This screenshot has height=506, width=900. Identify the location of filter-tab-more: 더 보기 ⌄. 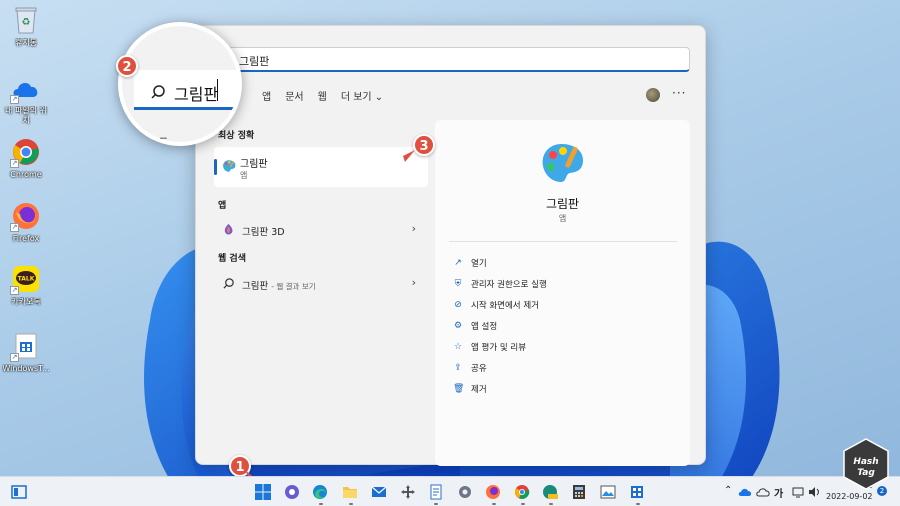
(362, 96).